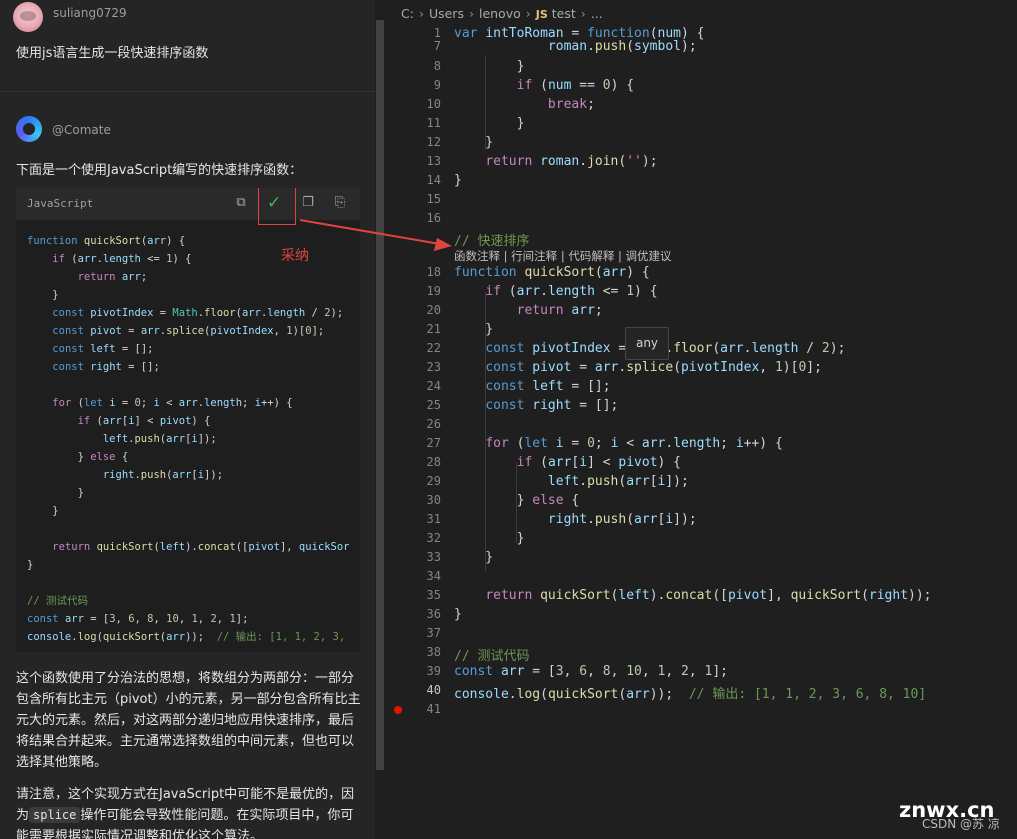 This screenshot has width=1017, height=839. I want to click on user-message: 使用js语言生成一段快速排序函数, so click(112, 53).